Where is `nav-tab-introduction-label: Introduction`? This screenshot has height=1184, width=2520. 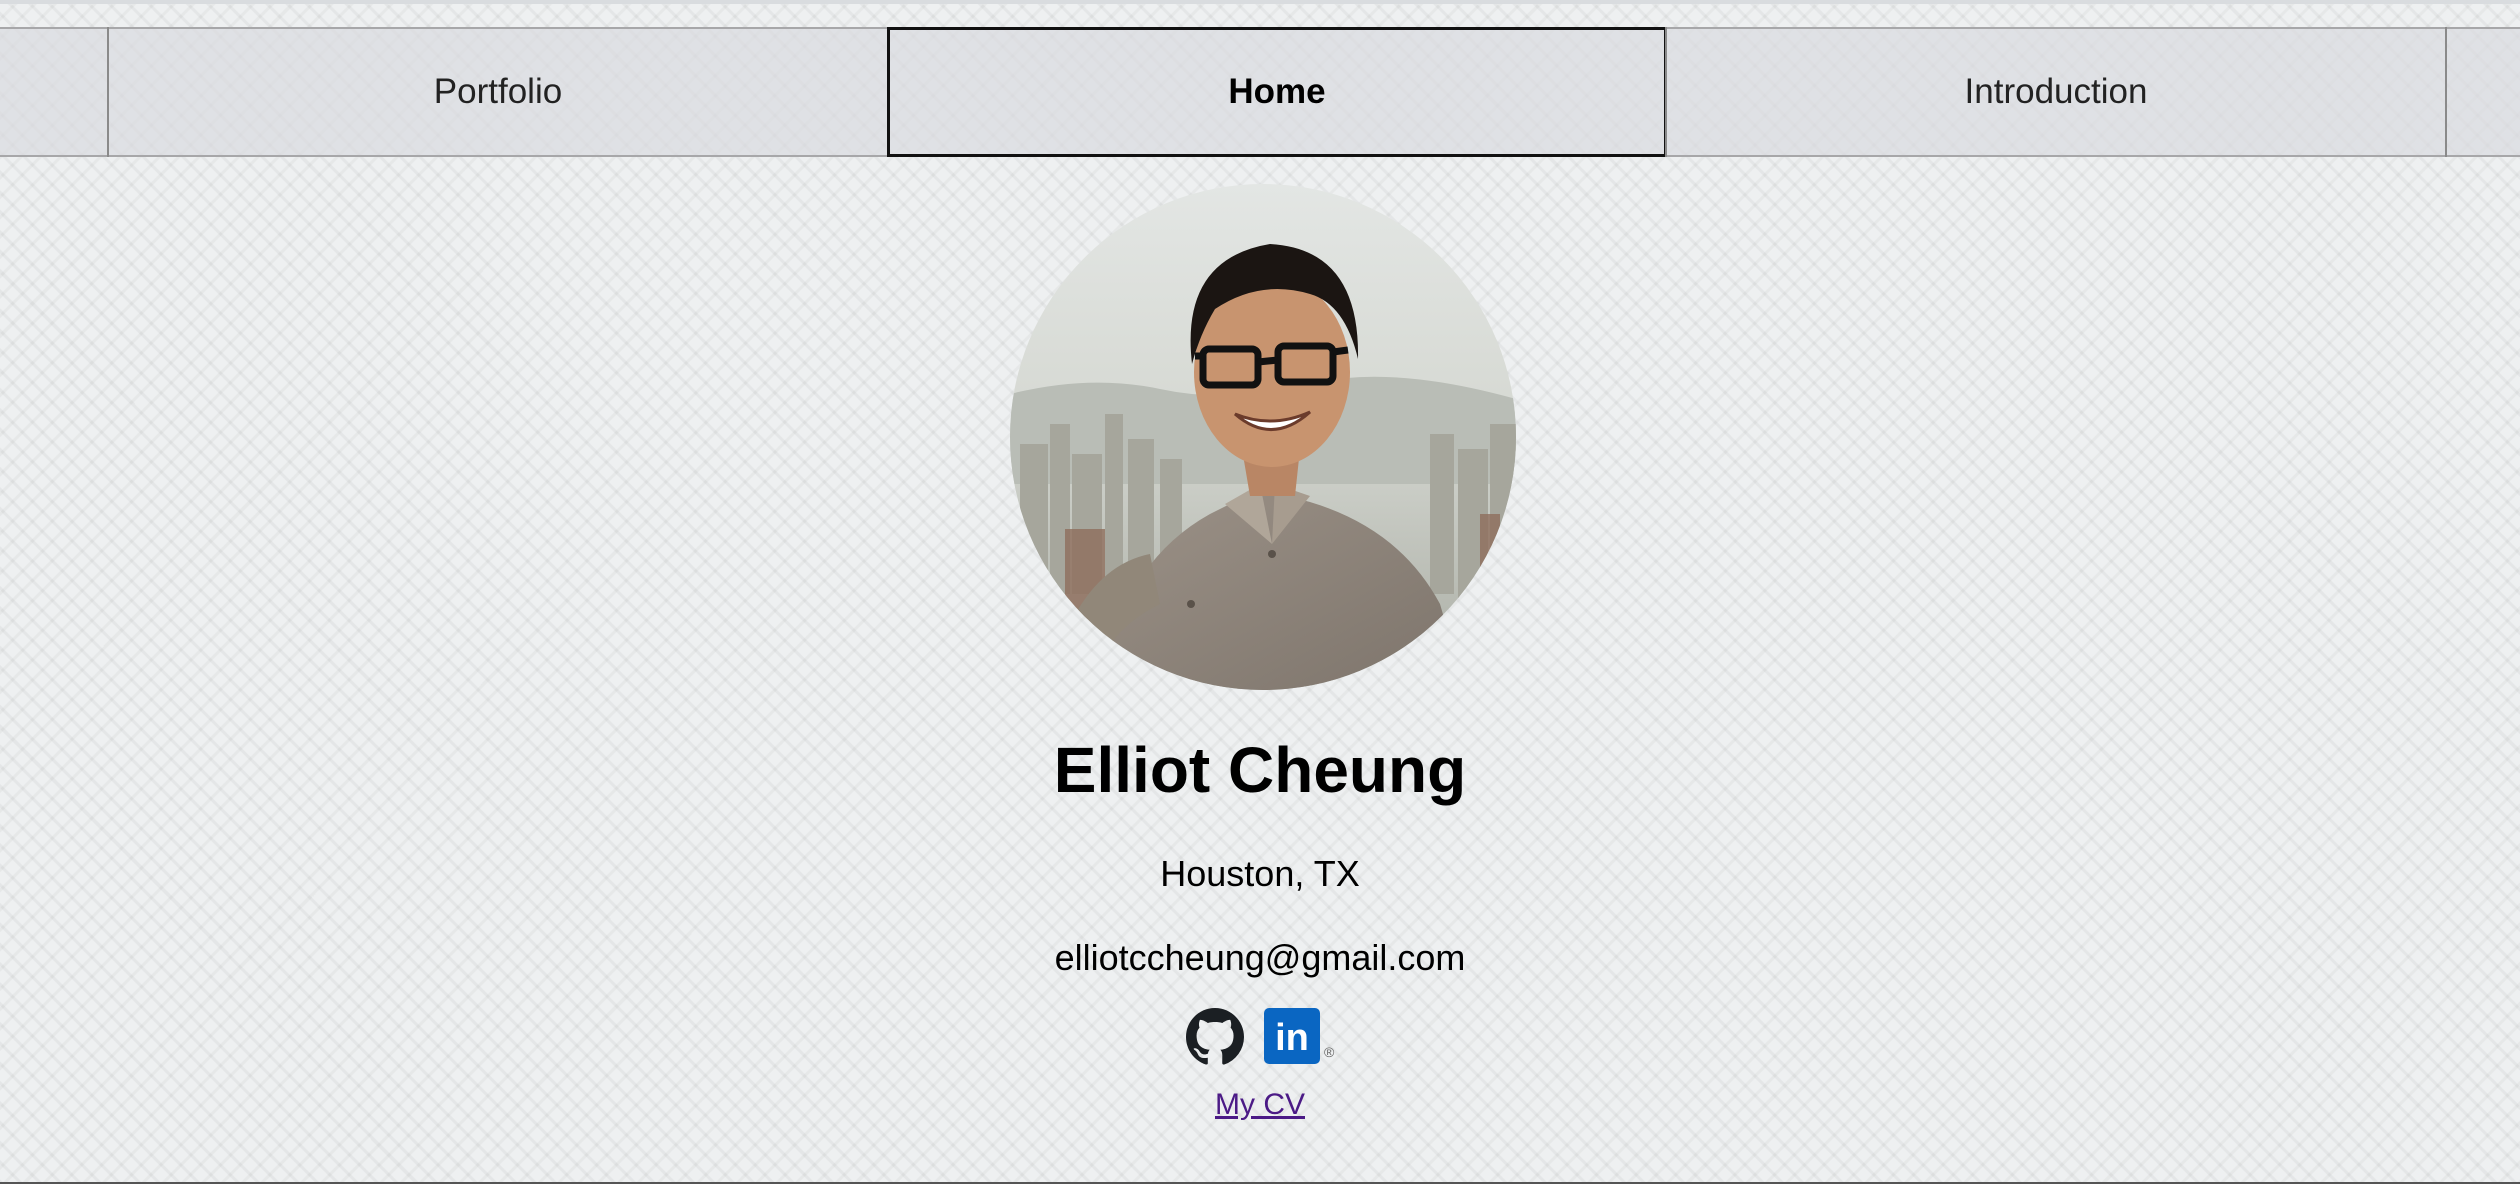
nav-tab-introduction-label: Introduction is located at coordinates (2056, 91).